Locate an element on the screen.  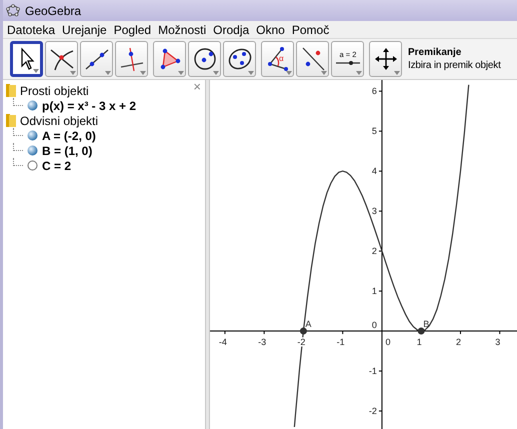
tick-label: -2 is located at coordinates (372, 411).